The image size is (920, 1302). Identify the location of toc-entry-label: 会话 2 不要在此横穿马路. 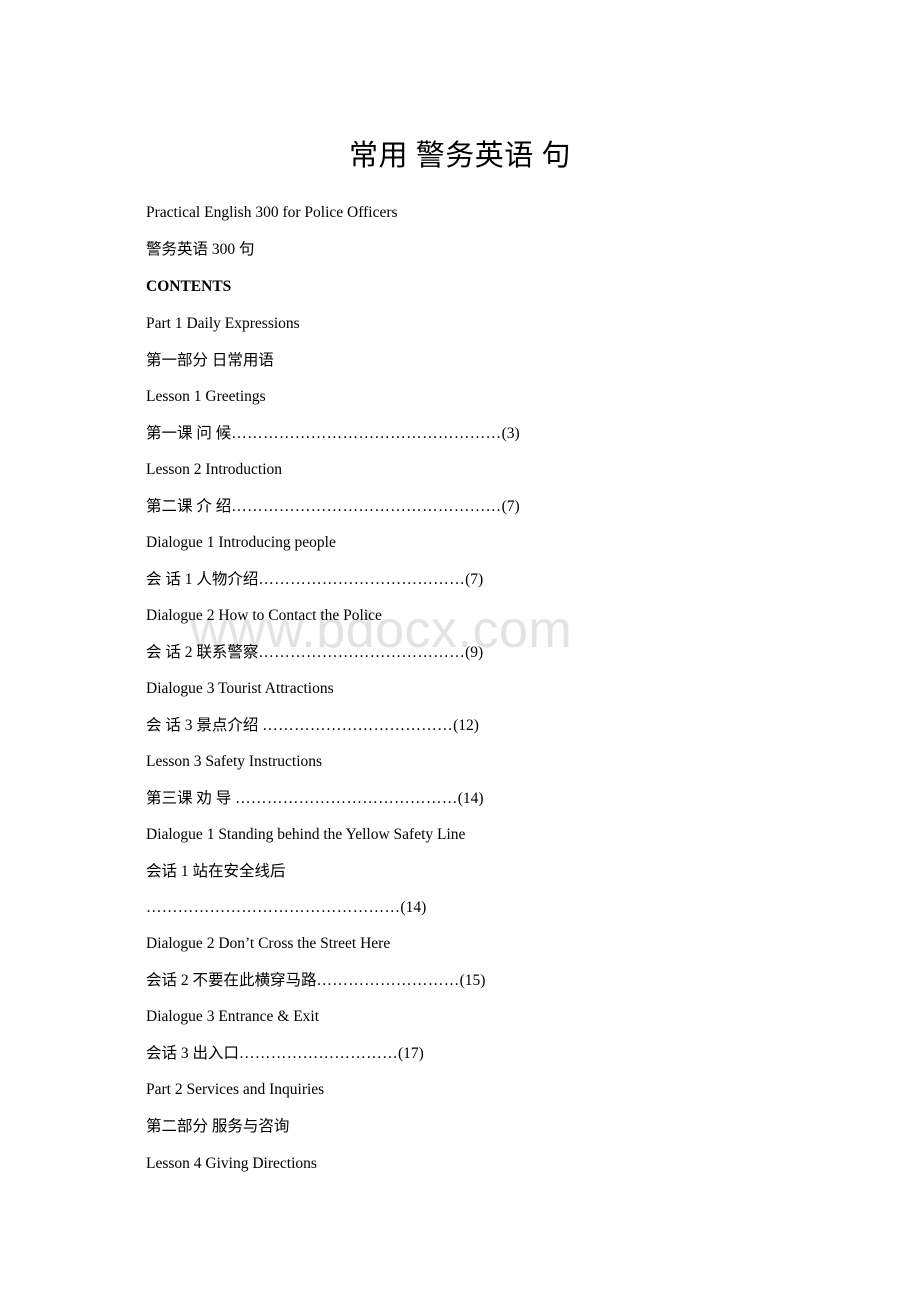
(231, 980).